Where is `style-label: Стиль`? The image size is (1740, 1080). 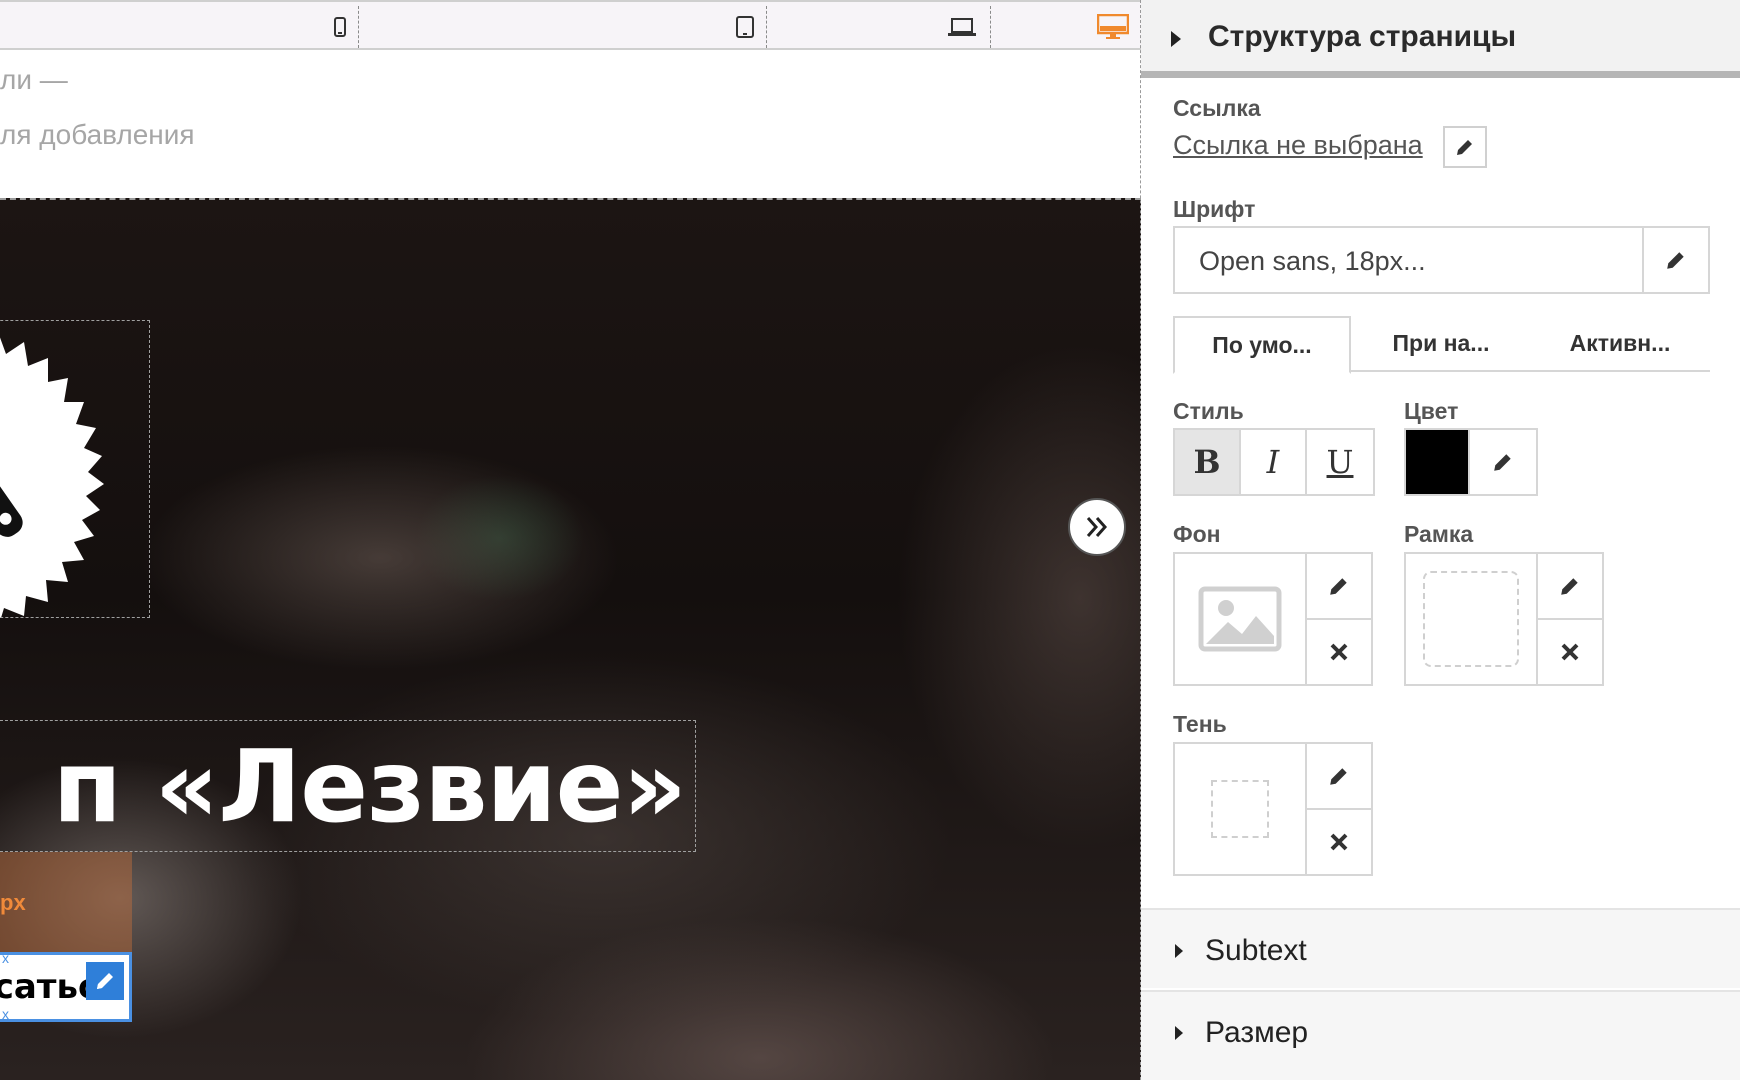
style-label: Стиль is located at coordinates (1208, 411).